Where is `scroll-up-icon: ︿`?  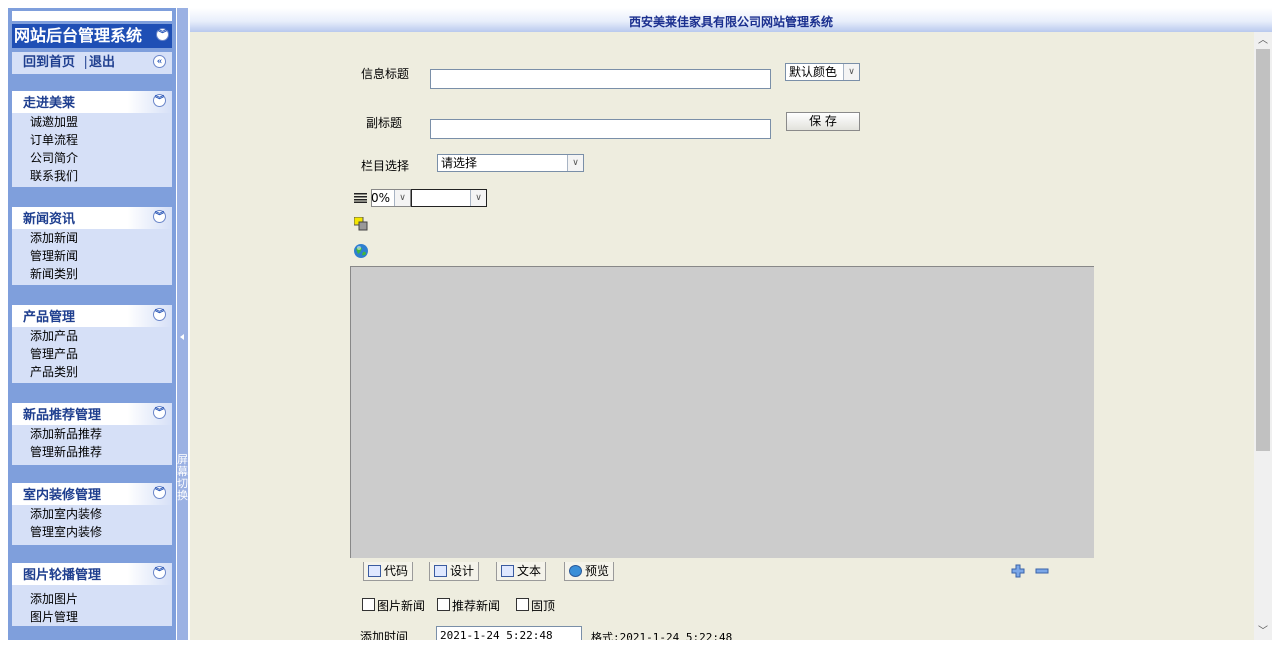 scroll-up-icon: ︿ is located at coordinates (1263, 40).